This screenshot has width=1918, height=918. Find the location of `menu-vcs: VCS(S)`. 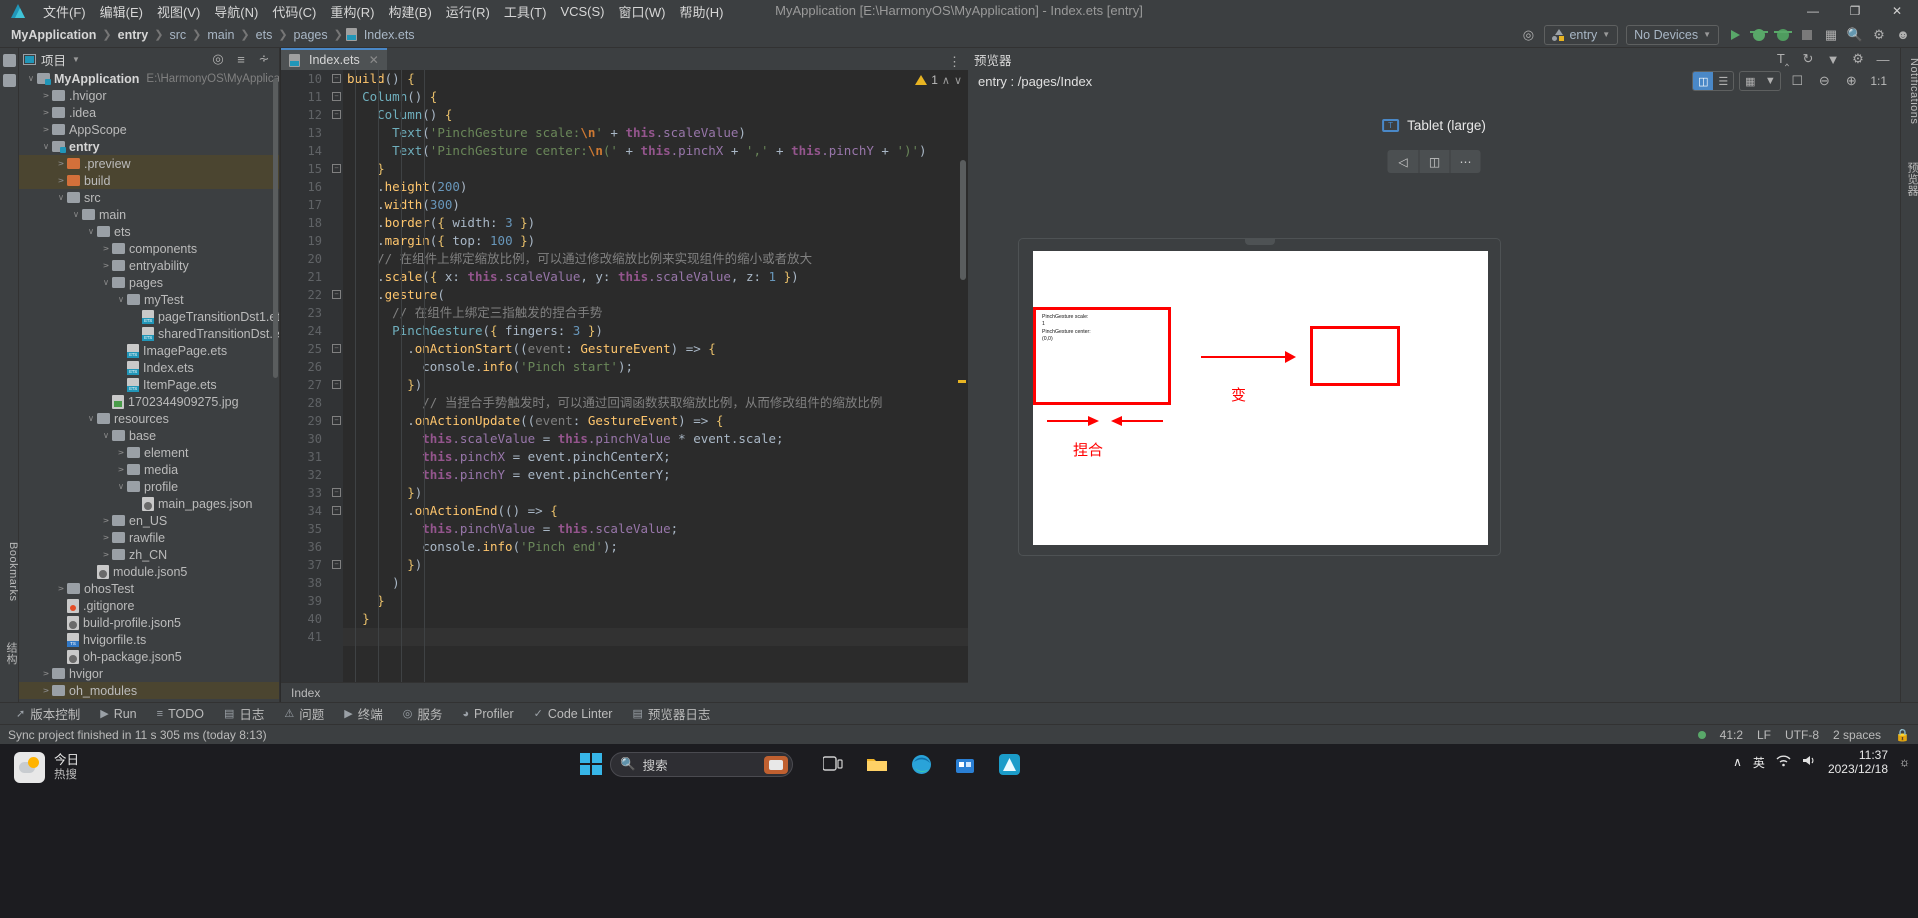

menu-vcs: VCS(S) is located at coordinates (582, 11).